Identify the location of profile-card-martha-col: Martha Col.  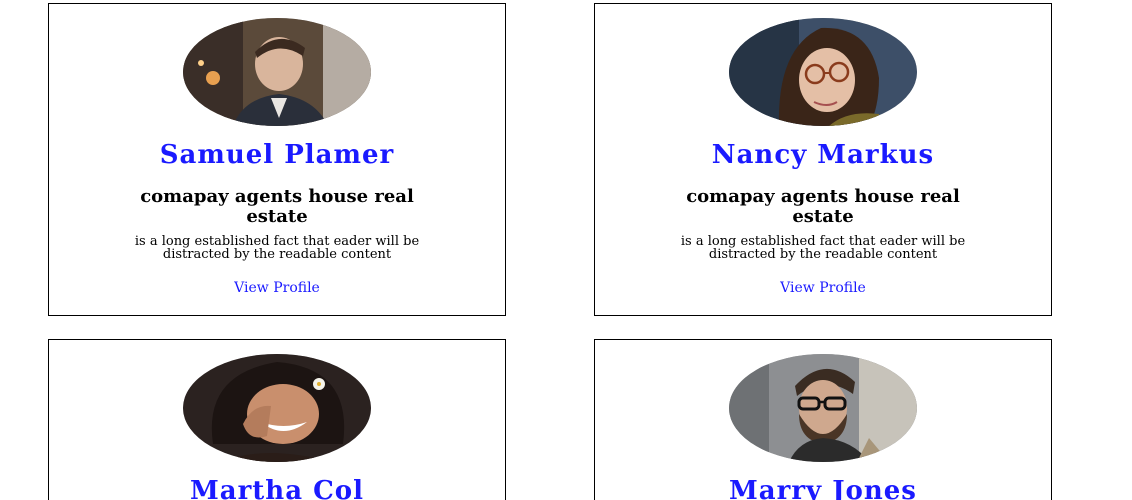
(277, 419).